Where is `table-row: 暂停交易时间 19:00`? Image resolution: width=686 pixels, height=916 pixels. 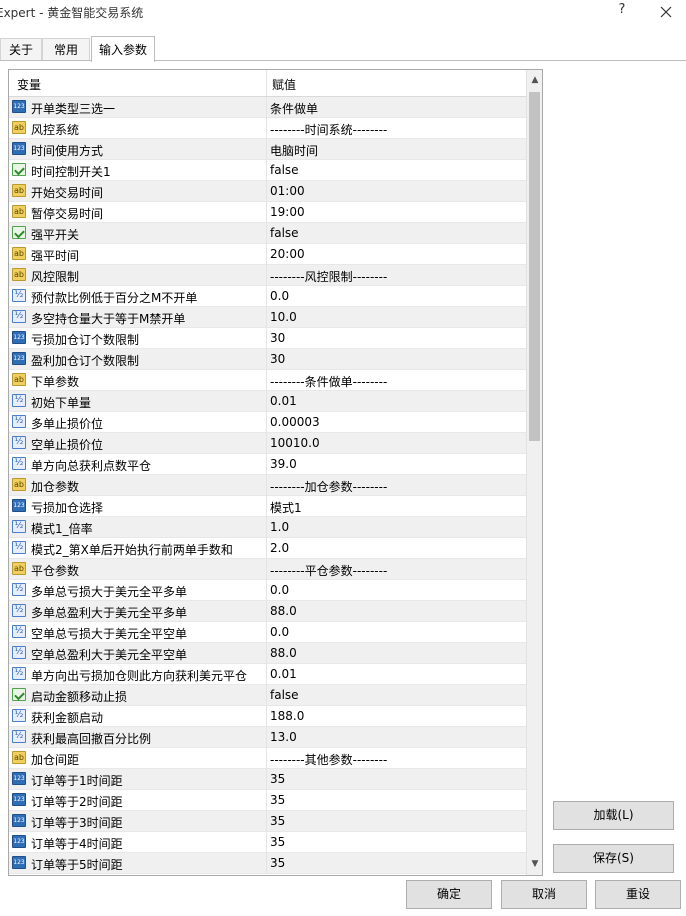
table-row: 暂停交易时间 19:00 is located at coordinates (267, 212).